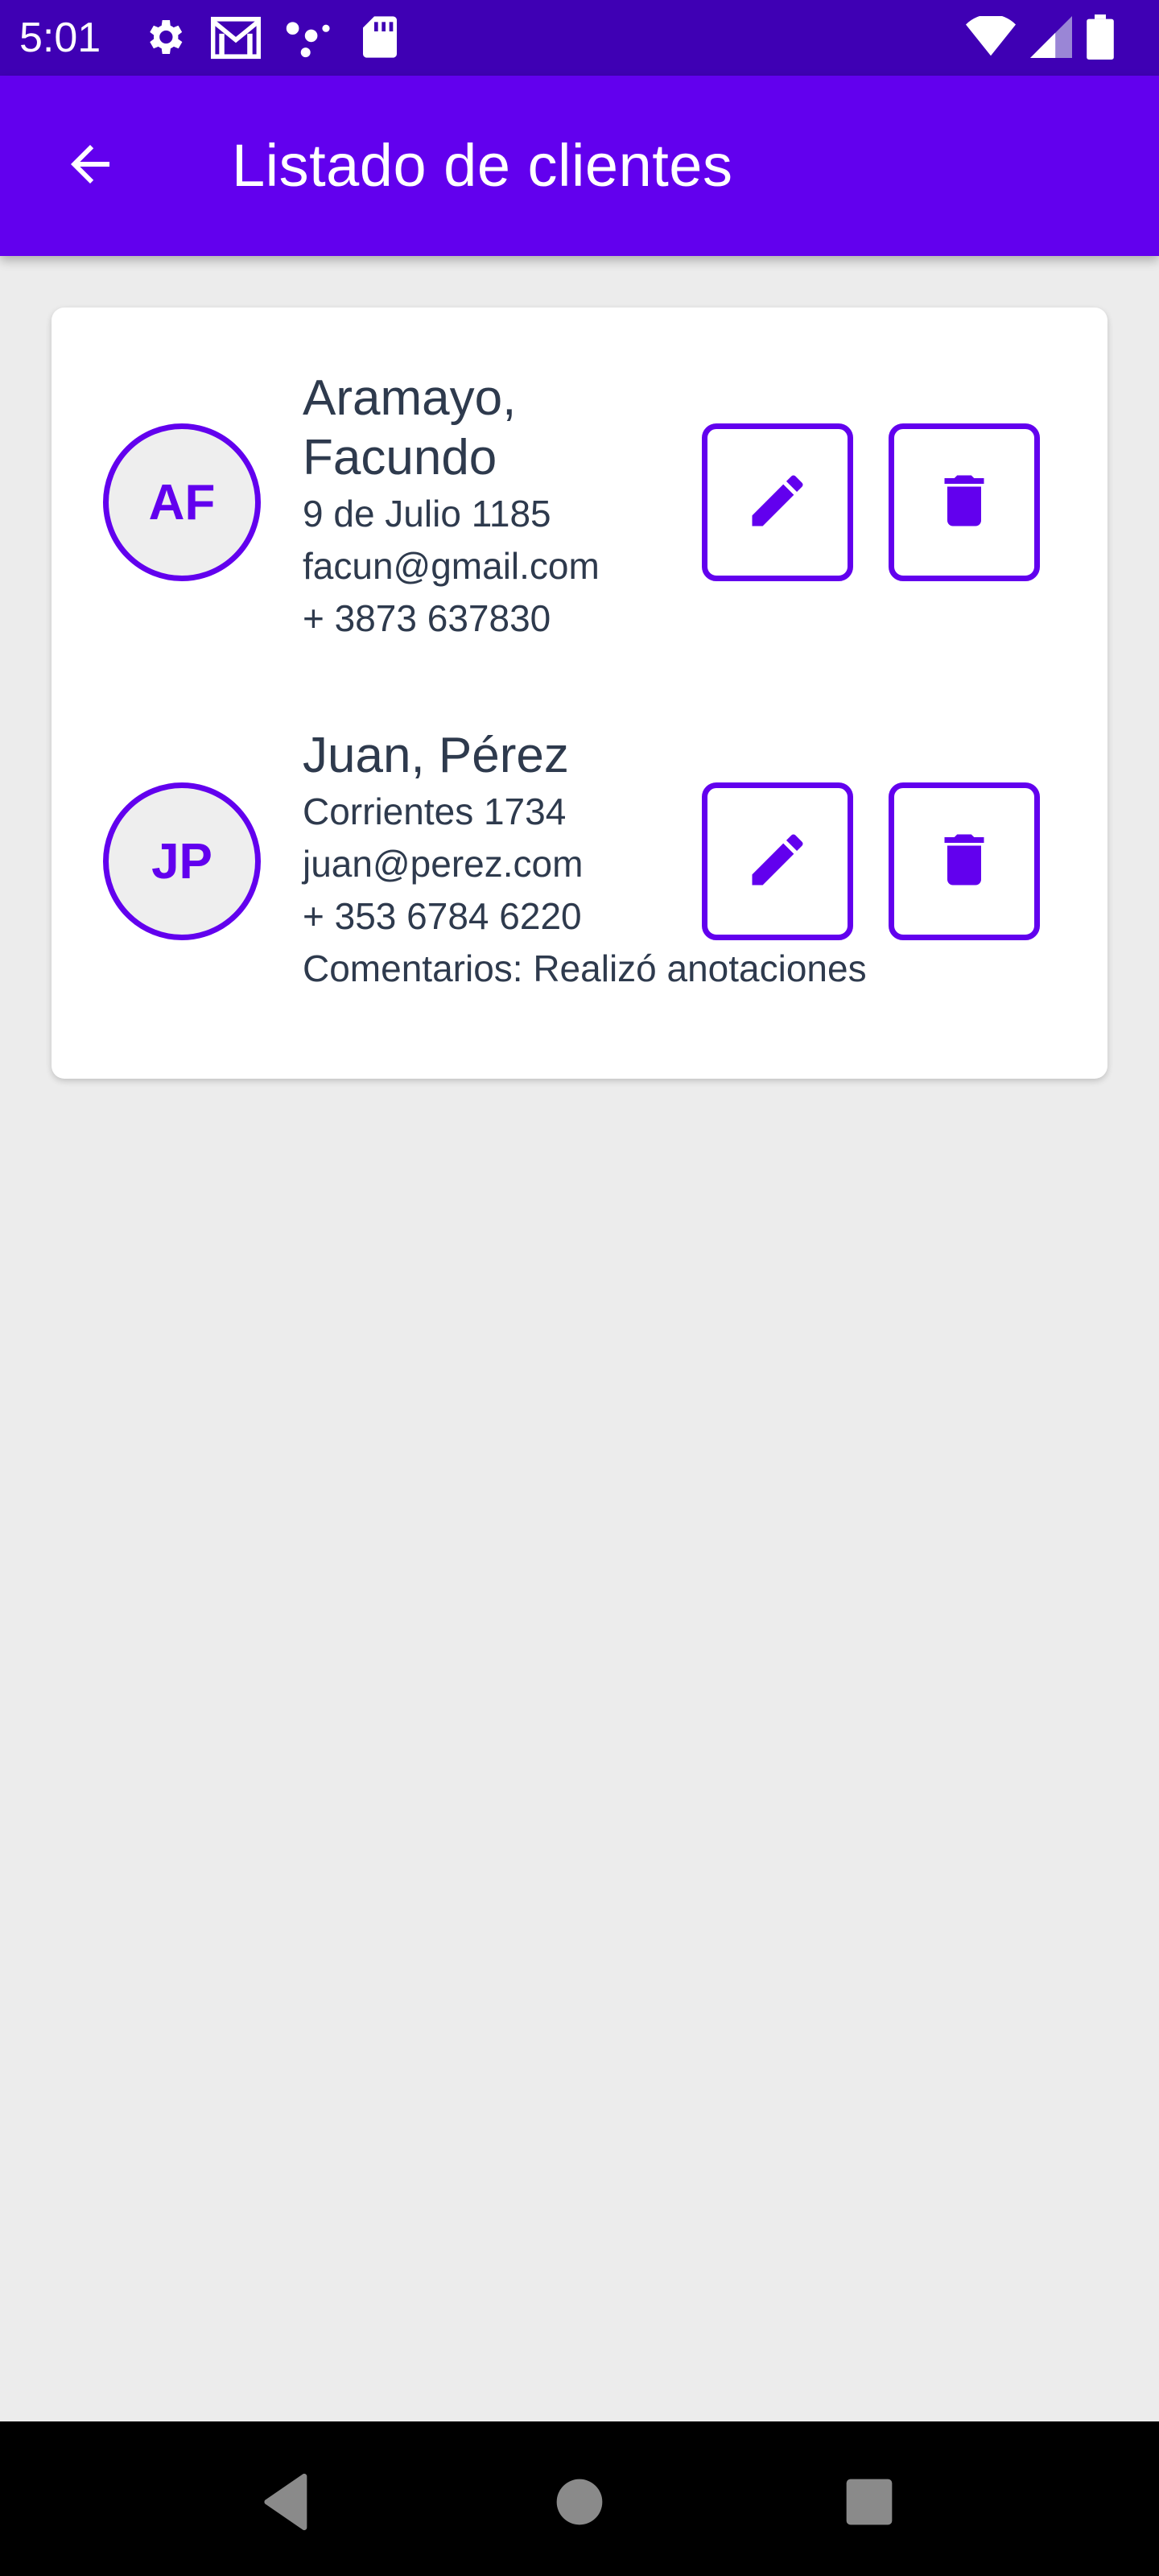 This screenshot has height=2576, width=1159. I want to click on client-email: facun@gmail.com, so click(451, 566).